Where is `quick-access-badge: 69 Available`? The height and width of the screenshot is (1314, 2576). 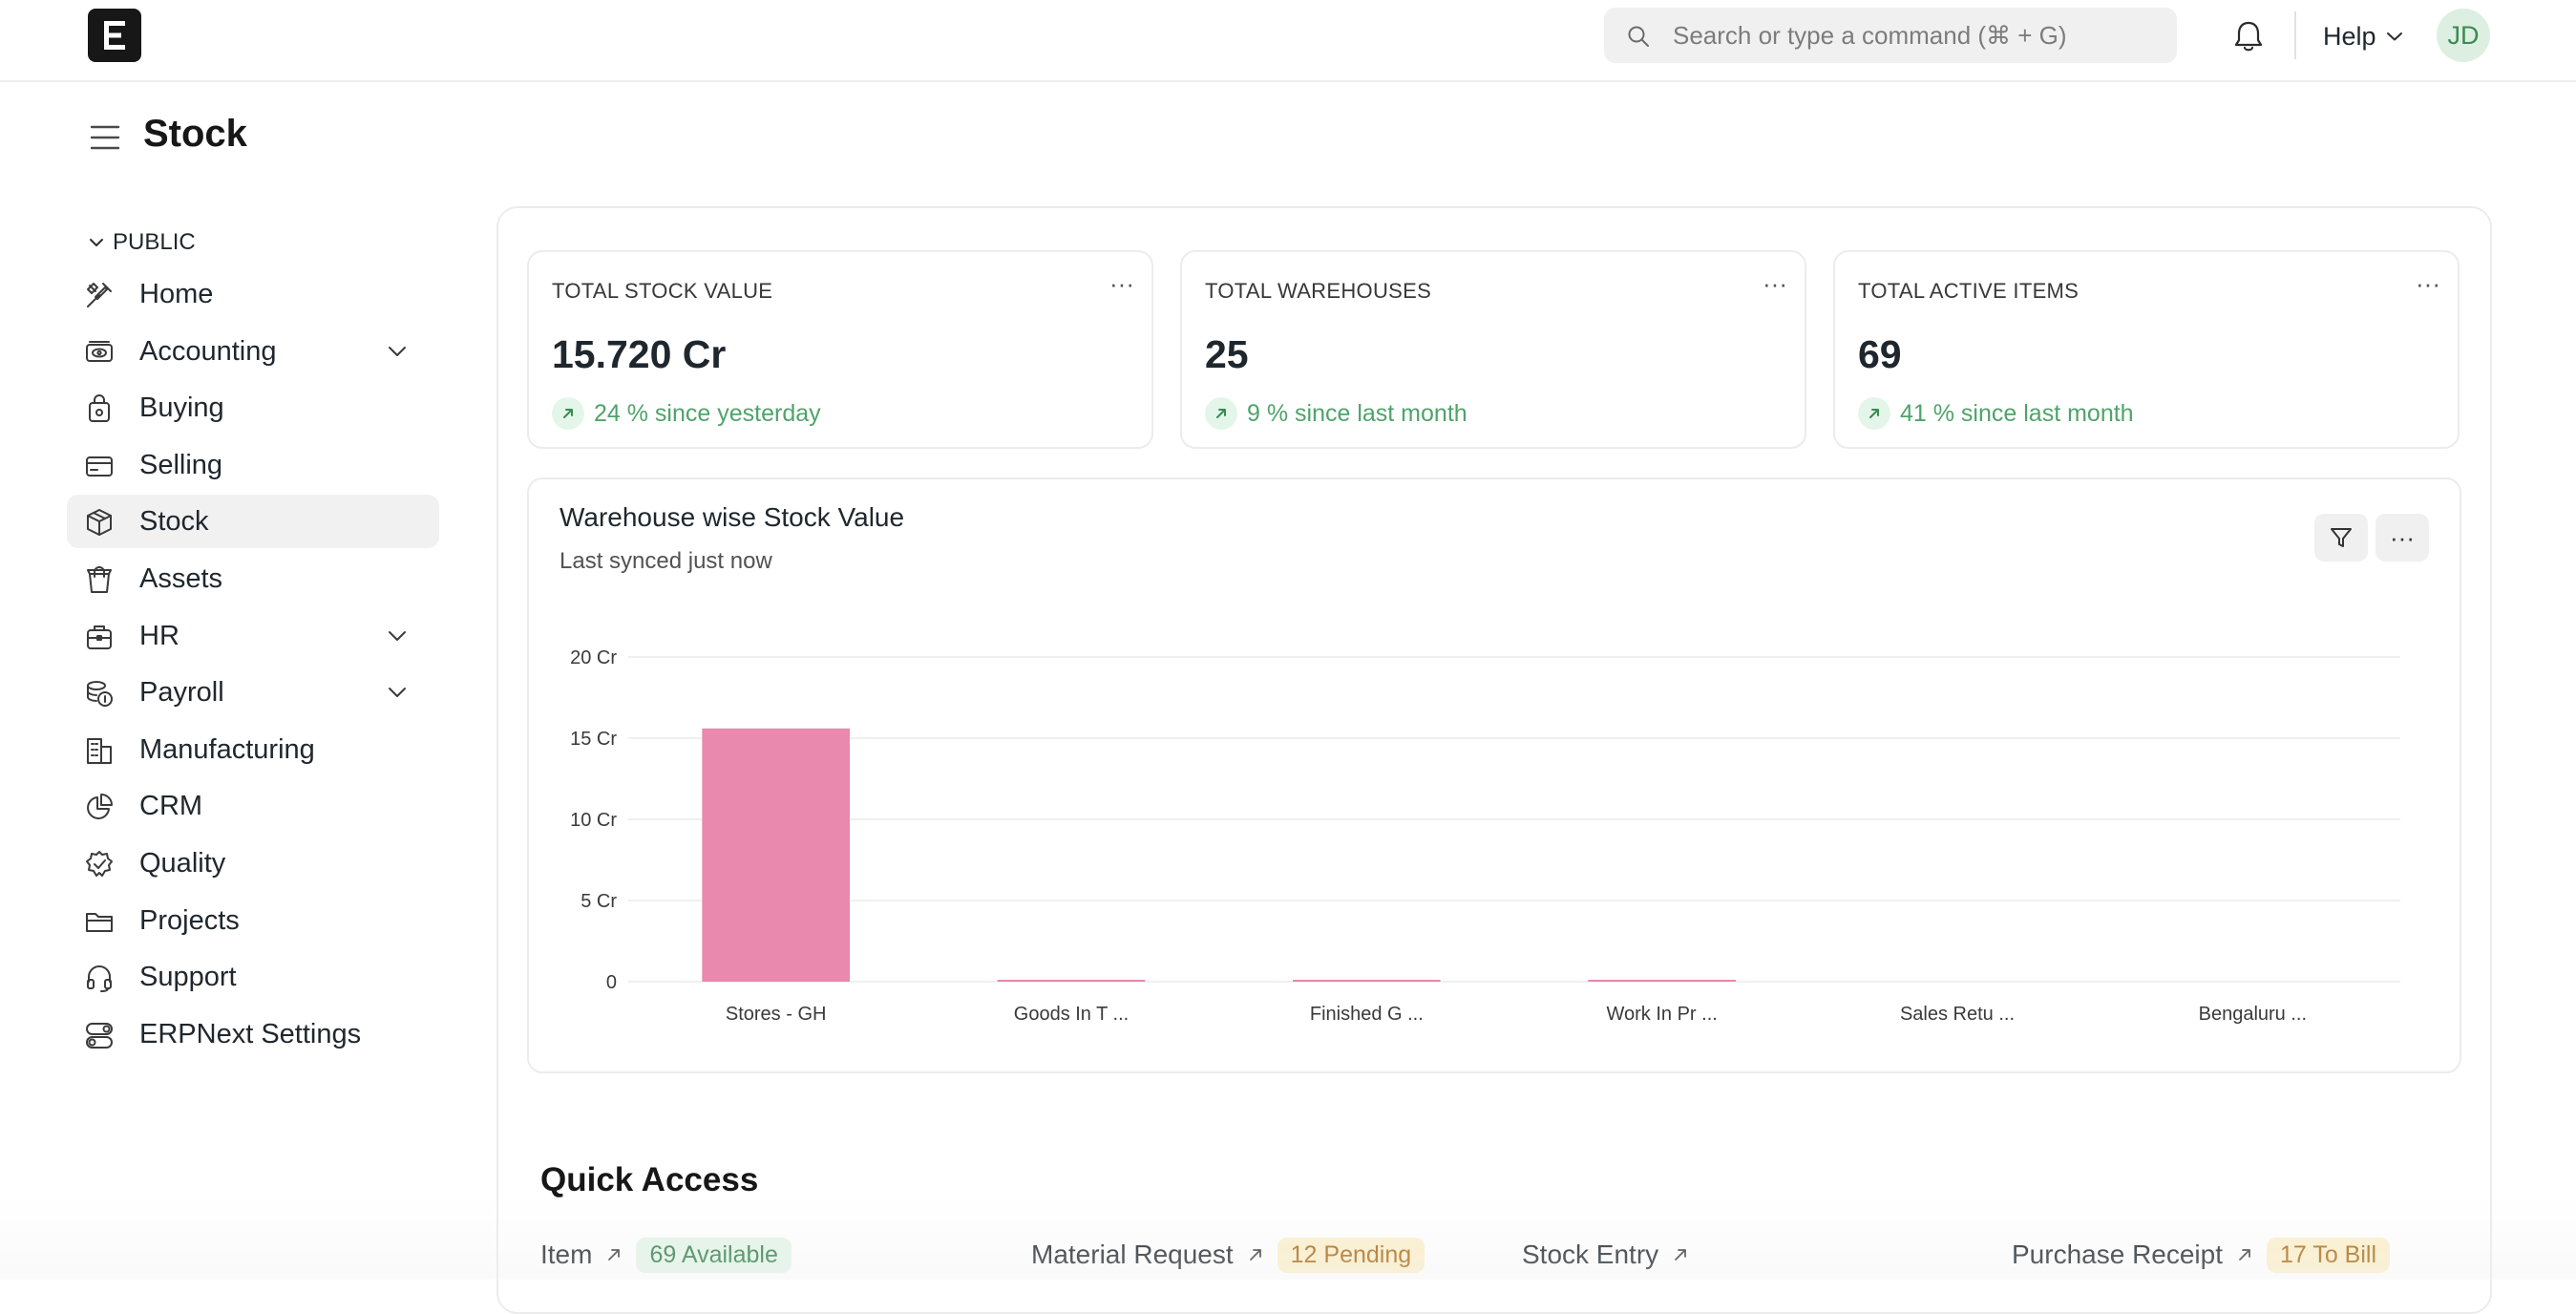 quick-access-badge: 69 Available is located at coordinates (714, 1255).